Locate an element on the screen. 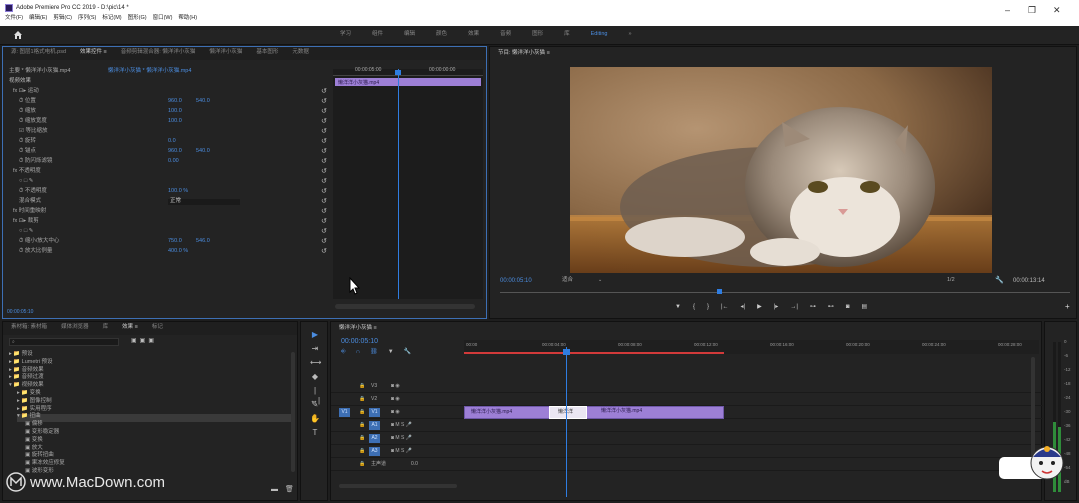  mark-out-icon: } is located at coordinates (708, 307).